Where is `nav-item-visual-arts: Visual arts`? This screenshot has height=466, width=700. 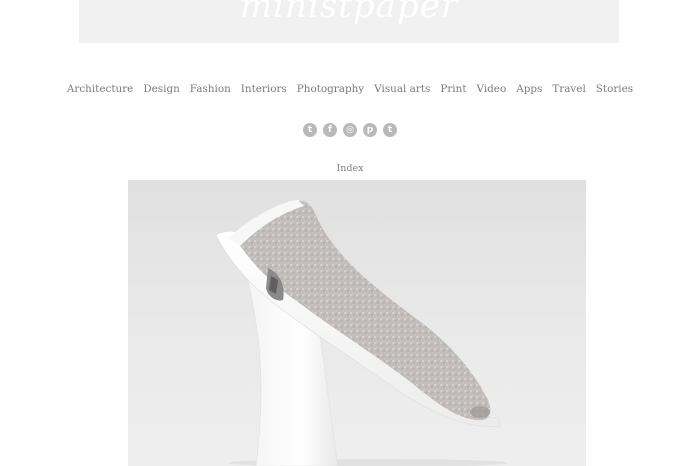 nav-item-visual-arts: Visual arts is located at coordinates (402, 89).